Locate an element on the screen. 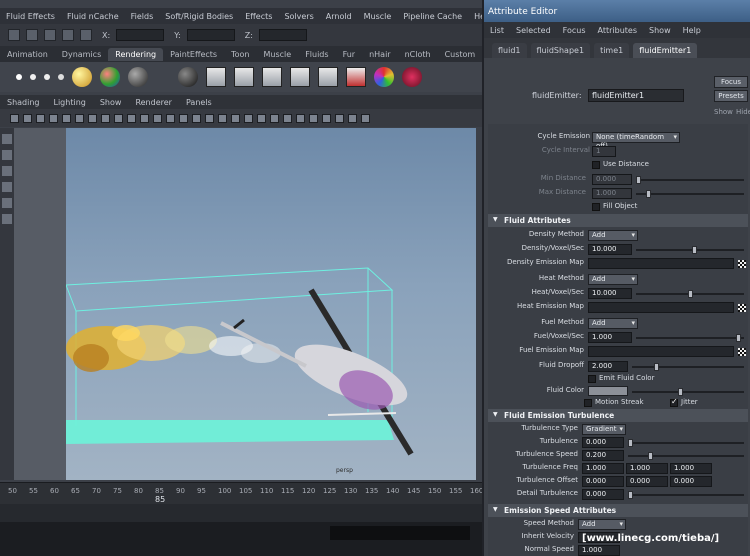 The image size is (750, 556). shelf-tab-toon: Toon is located at coordinates (240, 54).